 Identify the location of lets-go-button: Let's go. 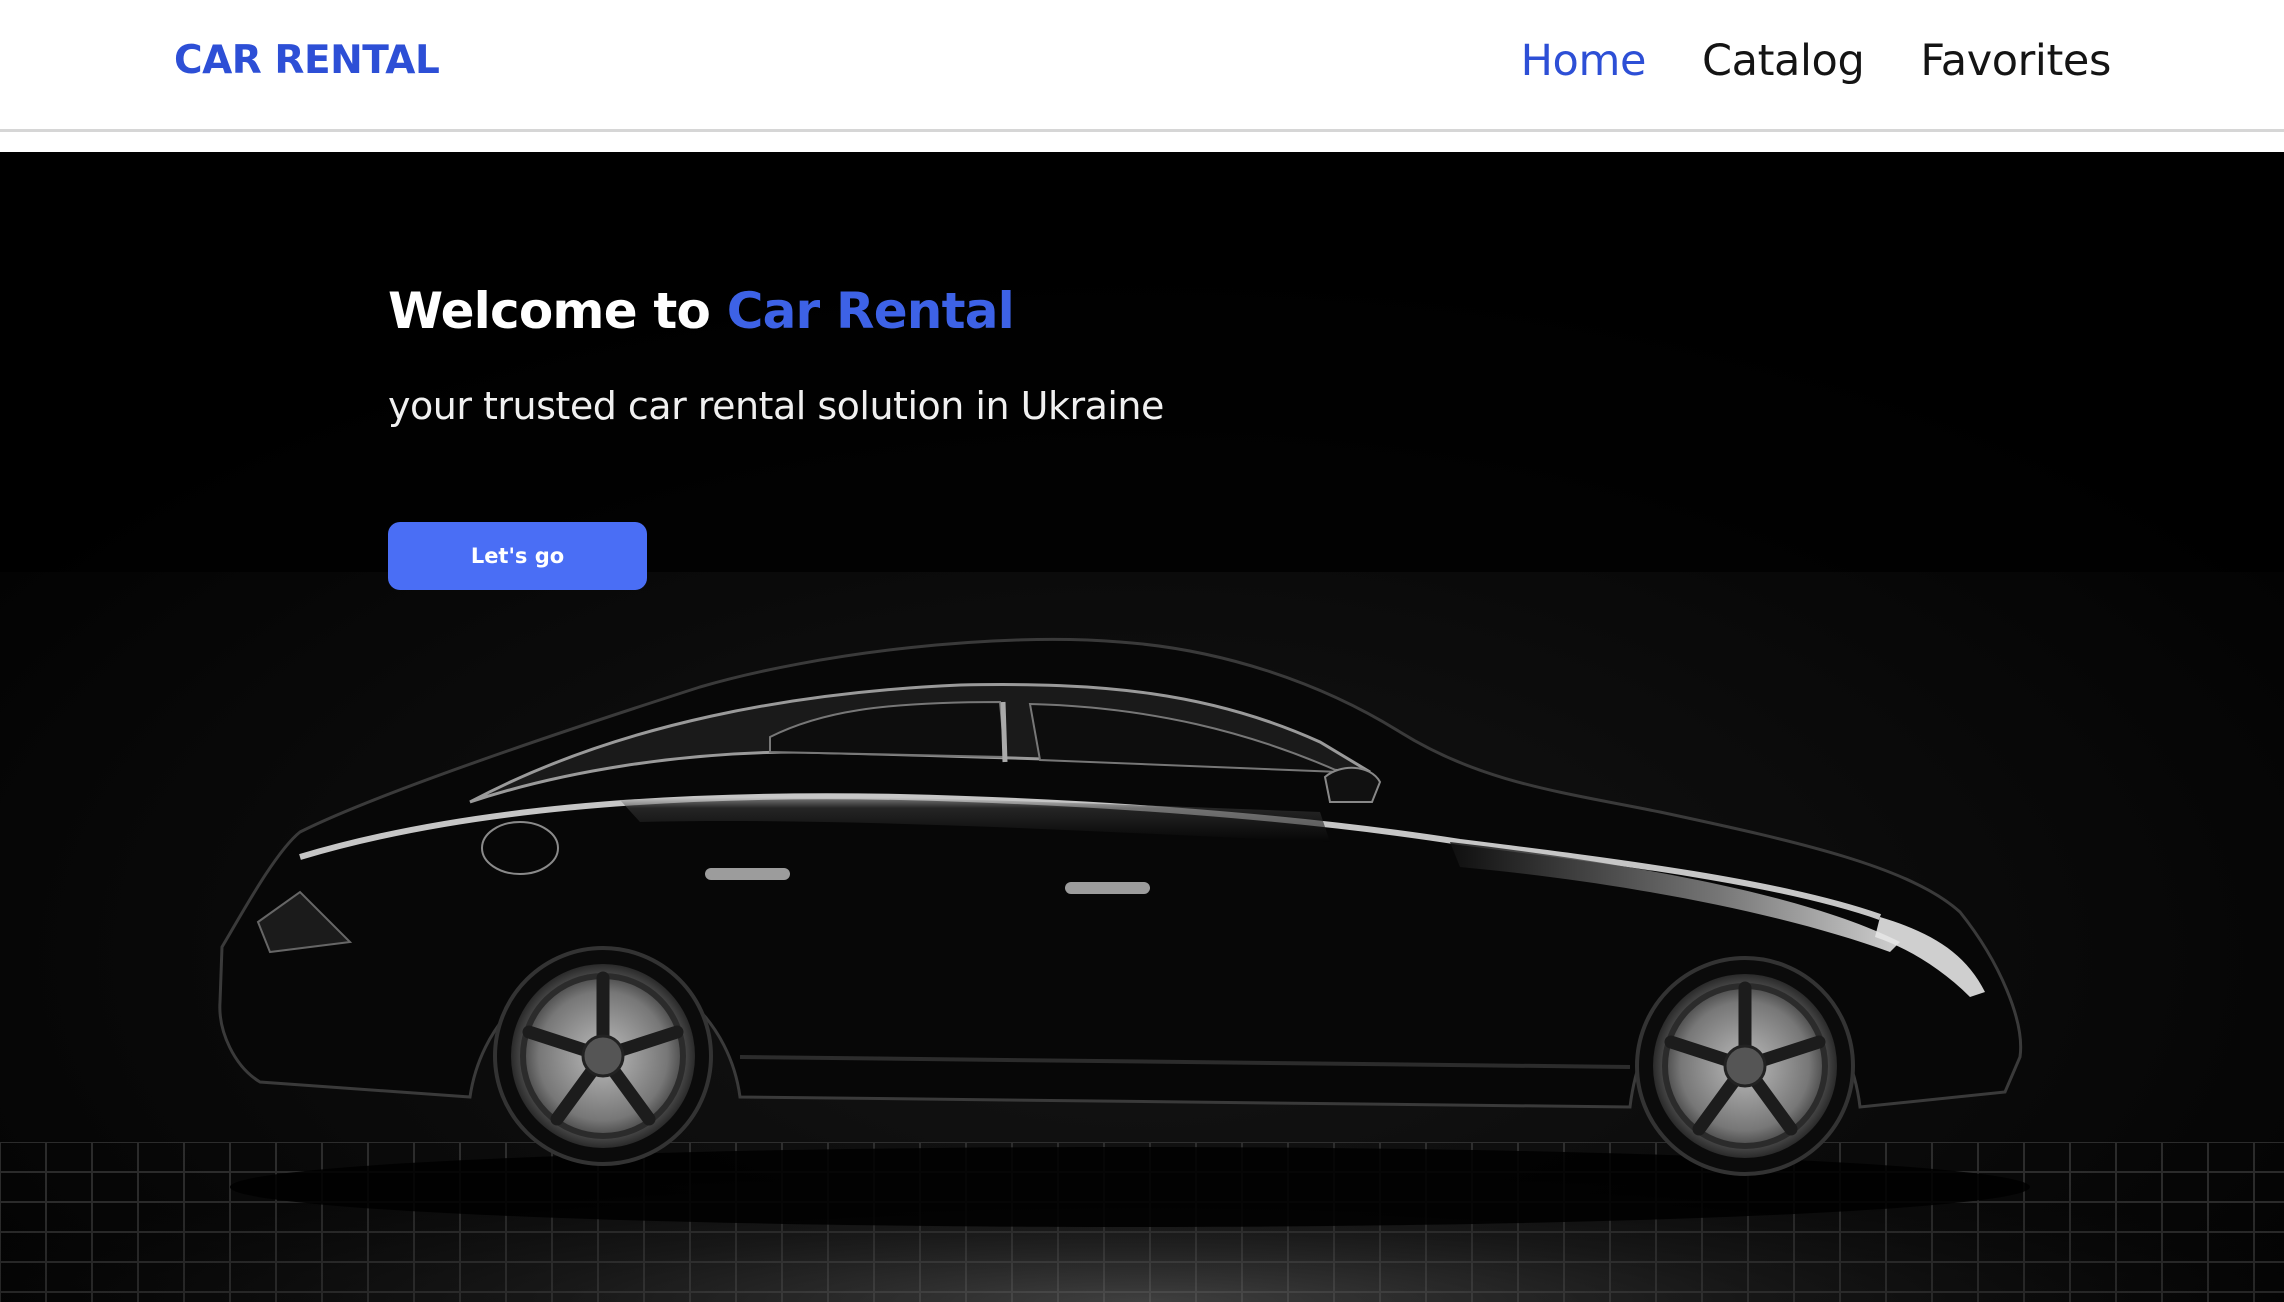
(517, 556).